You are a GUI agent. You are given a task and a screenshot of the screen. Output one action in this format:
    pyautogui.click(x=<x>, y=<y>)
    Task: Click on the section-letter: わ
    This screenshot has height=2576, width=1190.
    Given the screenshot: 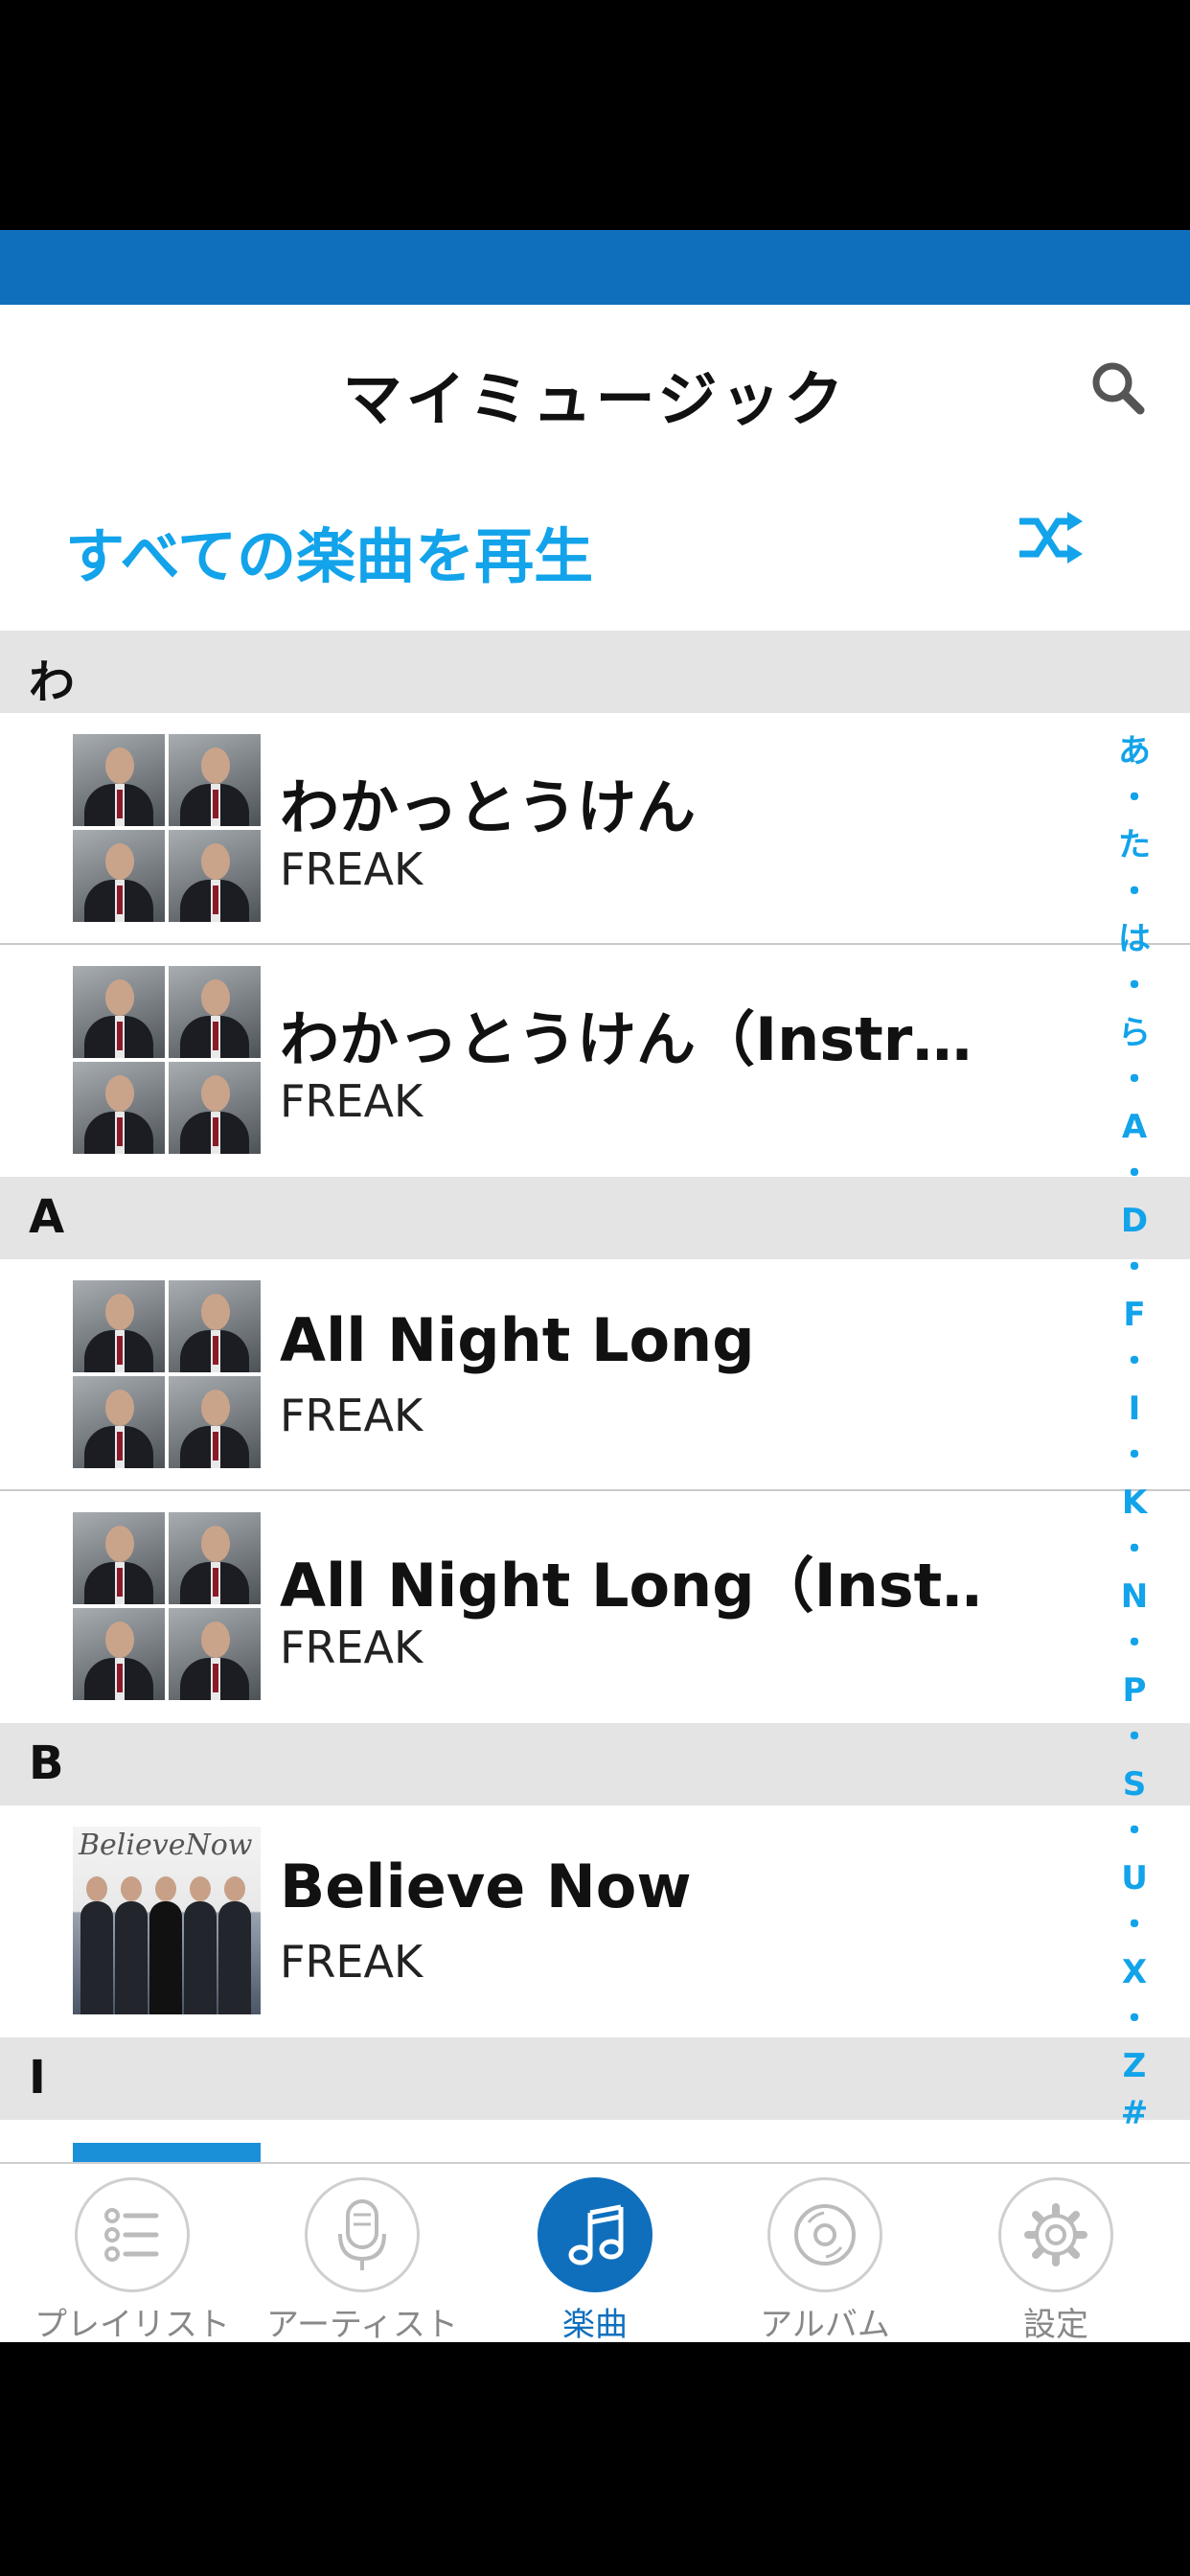 What is the action you would take?
    pyautogui.click(x=53, y=682)
    